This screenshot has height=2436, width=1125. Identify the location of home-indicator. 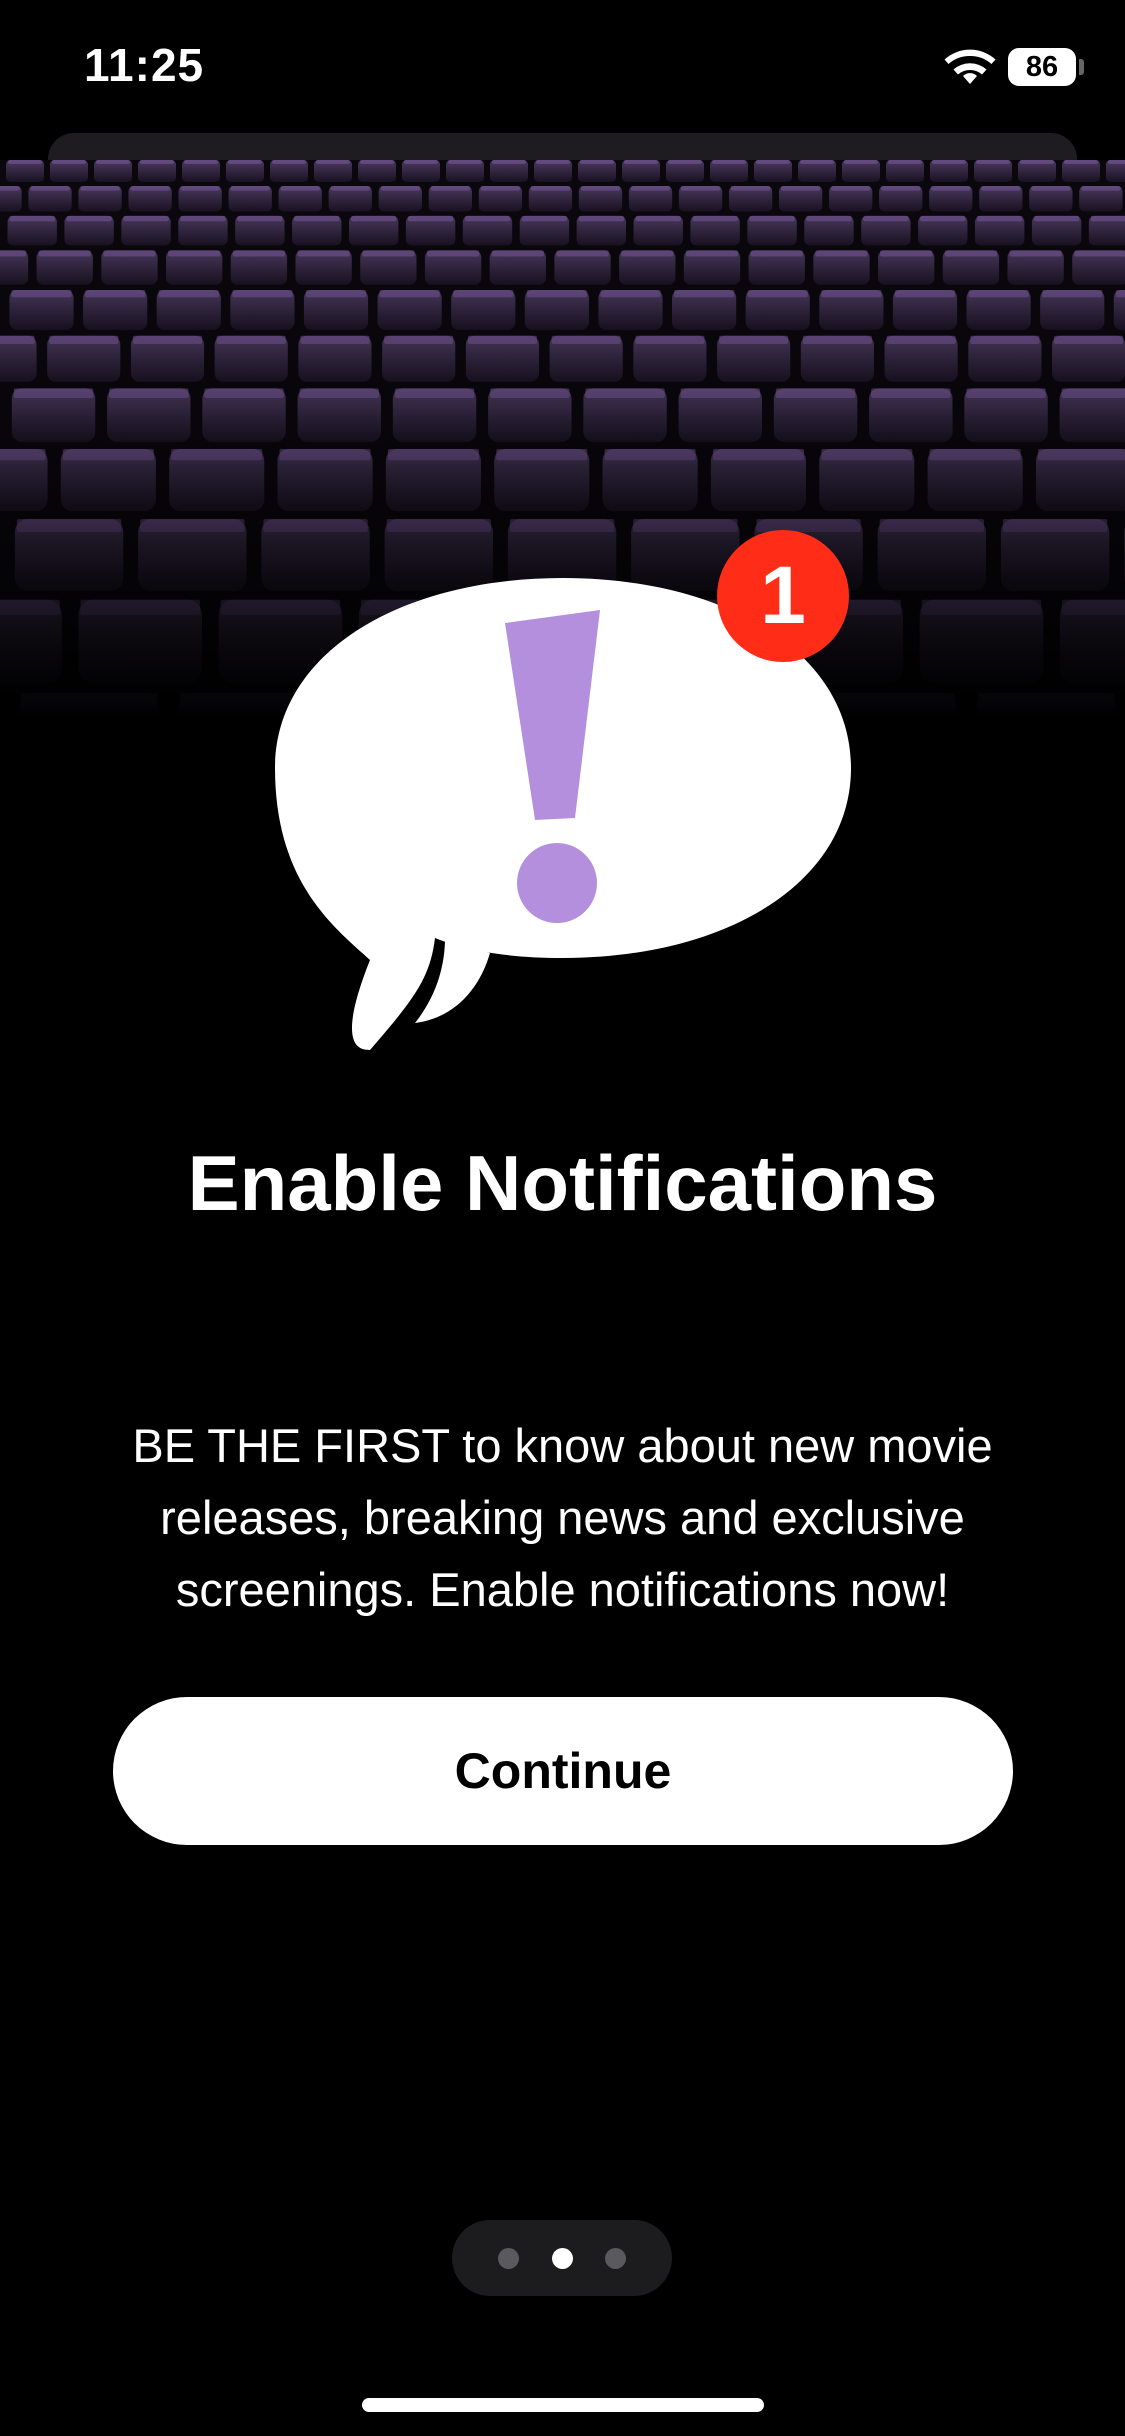
(563, 2405).